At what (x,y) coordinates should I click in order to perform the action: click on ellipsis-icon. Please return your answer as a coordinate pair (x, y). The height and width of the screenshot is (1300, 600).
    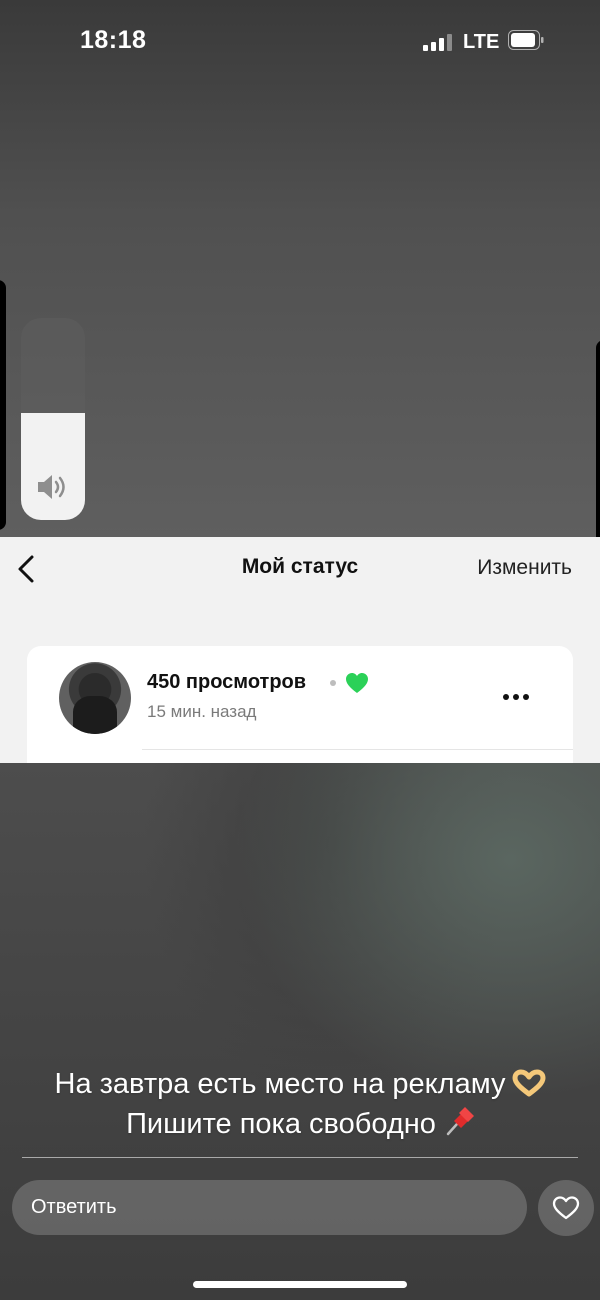
    Looking at the image, I should click on (517, 698).